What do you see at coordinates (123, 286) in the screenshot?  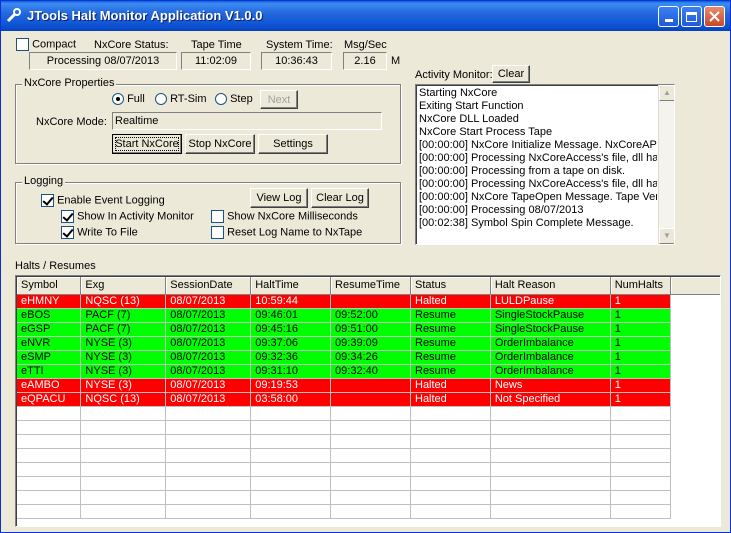 I see `column-header: Exg` at bounding box center [123, 286].